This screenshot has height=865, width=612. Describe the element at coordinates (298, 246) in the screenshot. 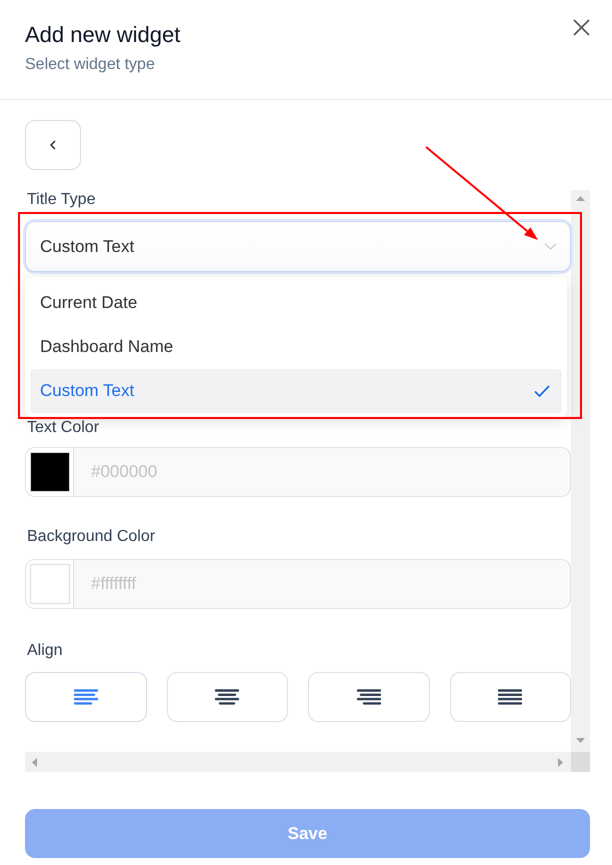

I see `title-type-select: Custom Text` at that location.